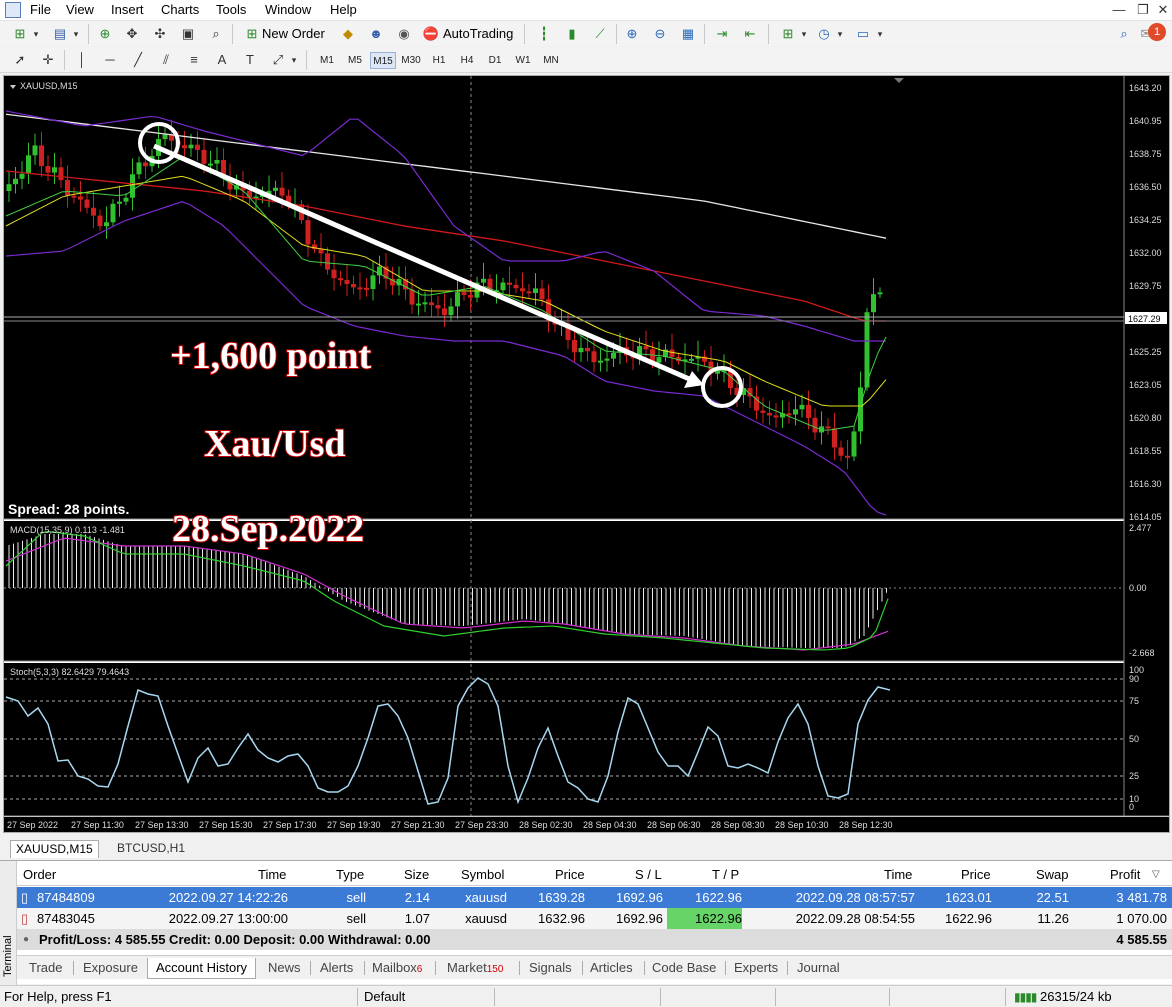 The height and width of the screenshot is (1007, 1172). Describe the element at coordinates (570, 875) in the screenshot. I see `col-price: Price` at that location.